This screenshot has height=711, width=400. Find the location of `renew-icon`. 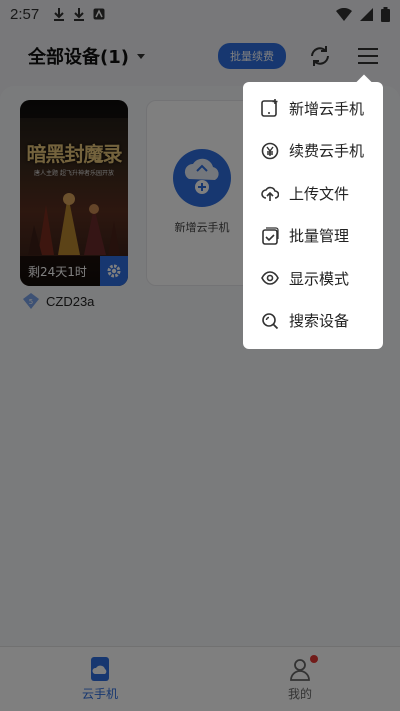

renew-icon is located at coordinates (270, 151).